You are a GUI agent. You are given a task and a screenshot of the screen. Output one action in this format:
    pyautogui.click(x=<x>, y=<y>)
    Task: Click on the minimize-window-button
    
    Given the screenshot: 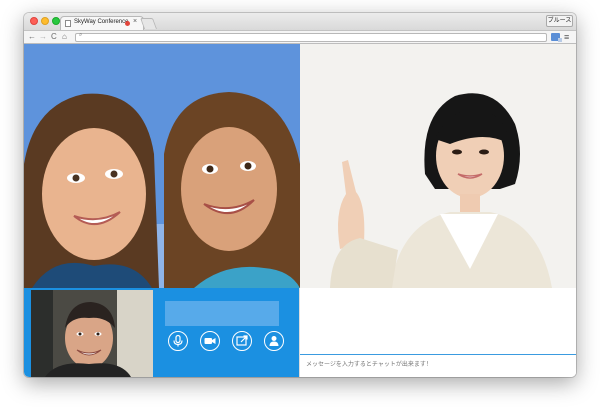 What is the action you would take?
    pyautogui.click(x=45, y=21)
    